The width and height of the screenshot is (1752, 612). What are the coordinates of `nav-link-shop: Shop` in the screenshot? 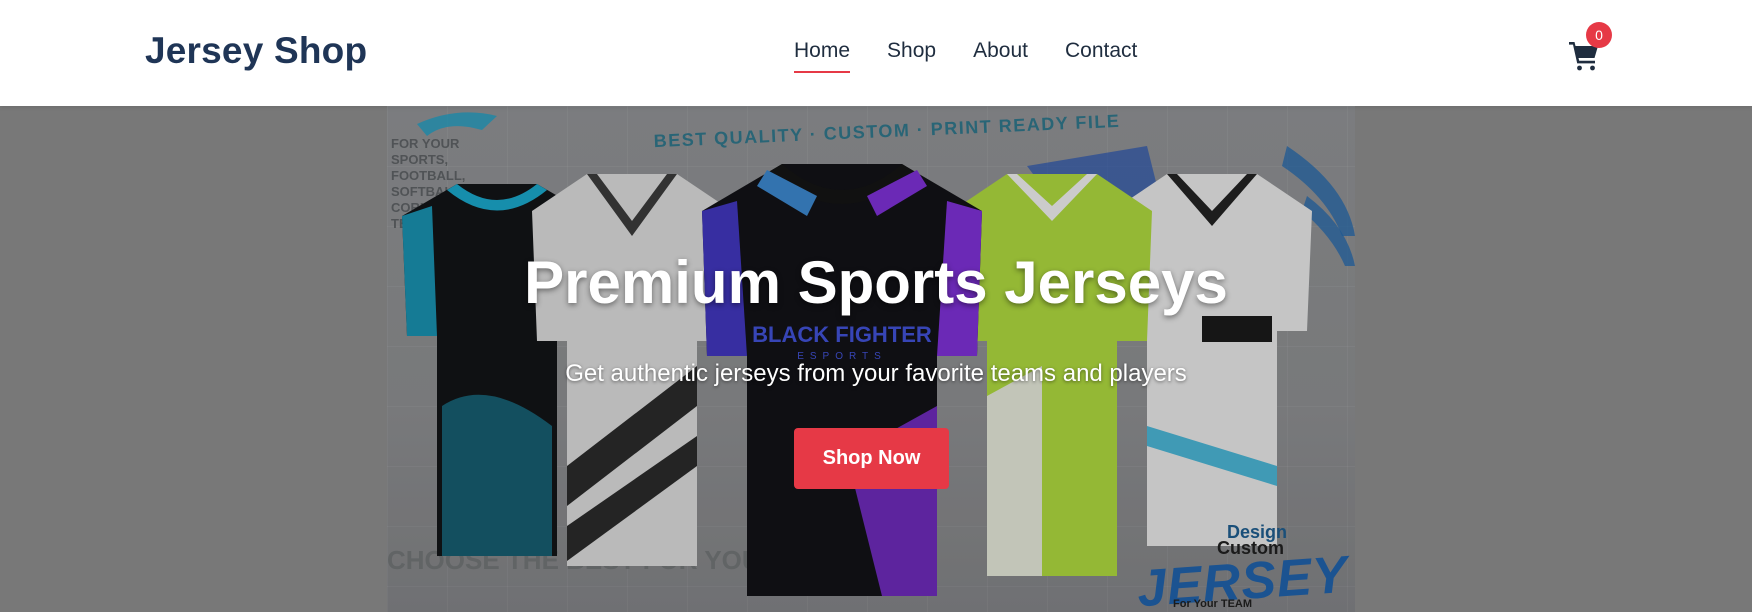 It's located at (911, 53).